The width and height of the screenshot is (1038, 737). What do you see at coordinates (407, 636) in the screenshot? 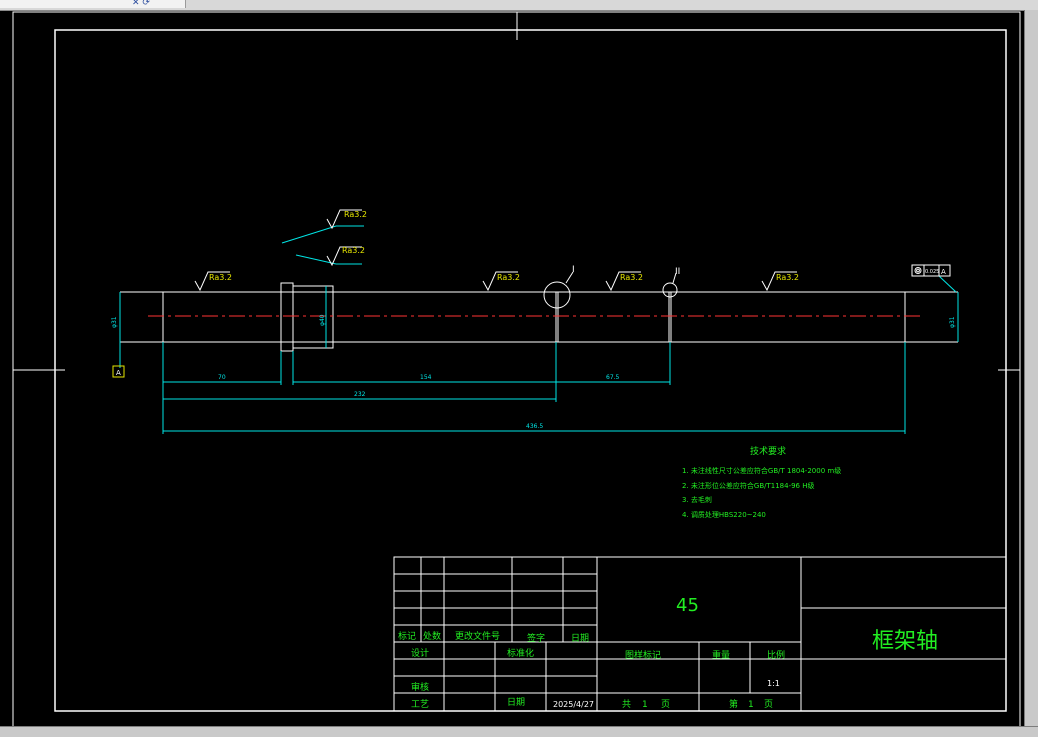
I see `label-mark: 标记` at bounding box center [407, 636].